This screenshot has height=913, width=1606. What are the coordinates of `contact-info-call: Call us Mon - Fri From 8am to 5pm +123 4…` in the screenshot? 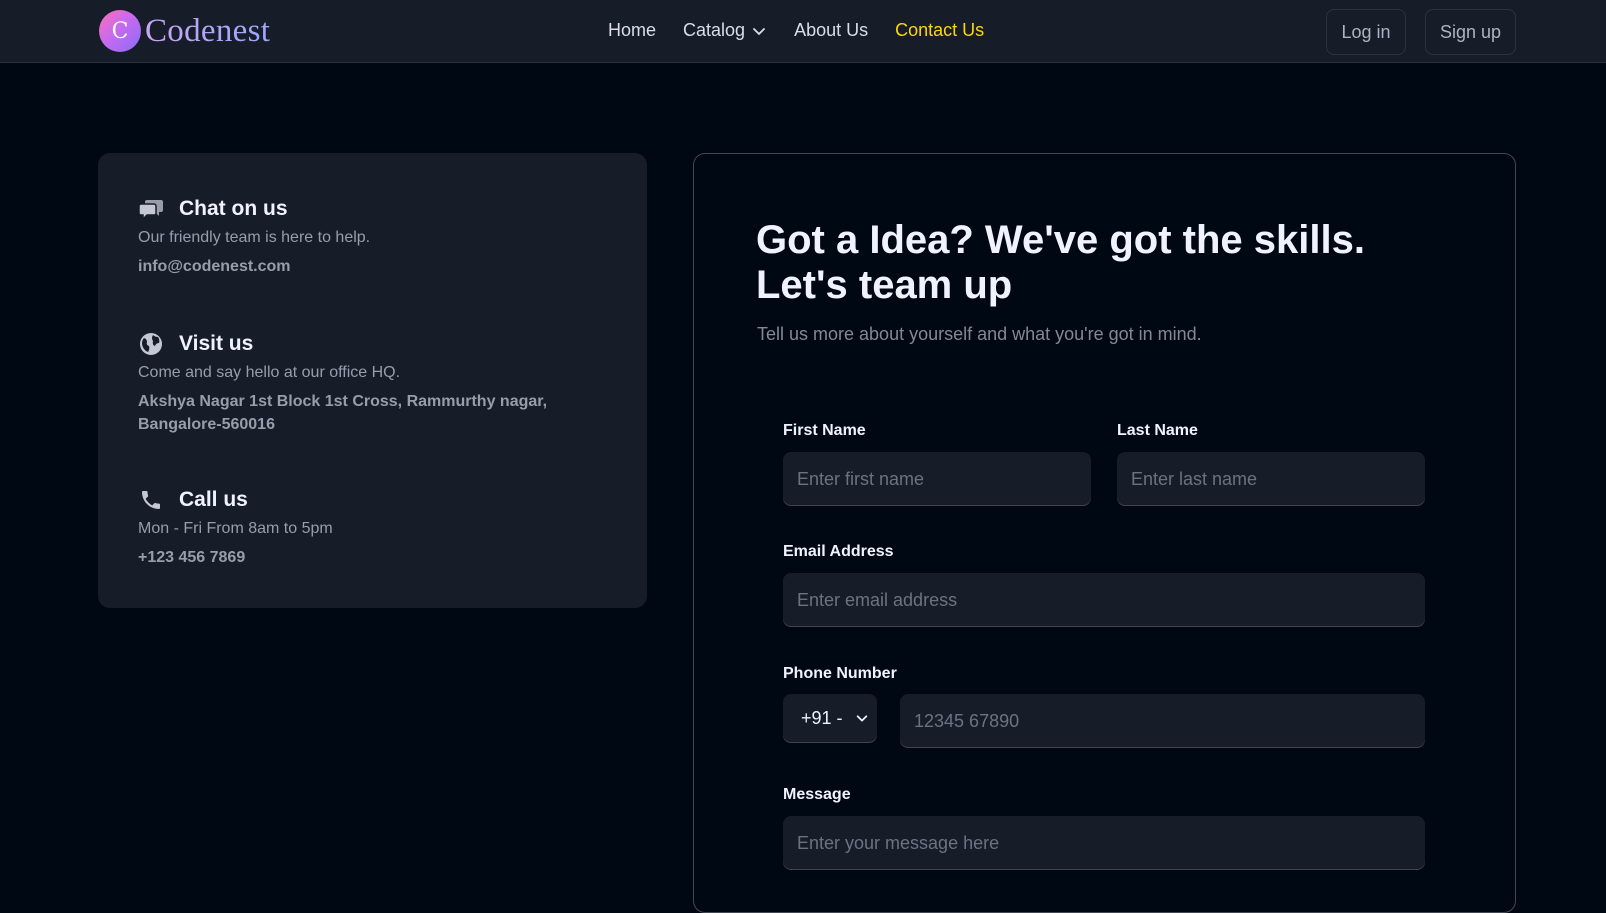 It's located at (235, 528).